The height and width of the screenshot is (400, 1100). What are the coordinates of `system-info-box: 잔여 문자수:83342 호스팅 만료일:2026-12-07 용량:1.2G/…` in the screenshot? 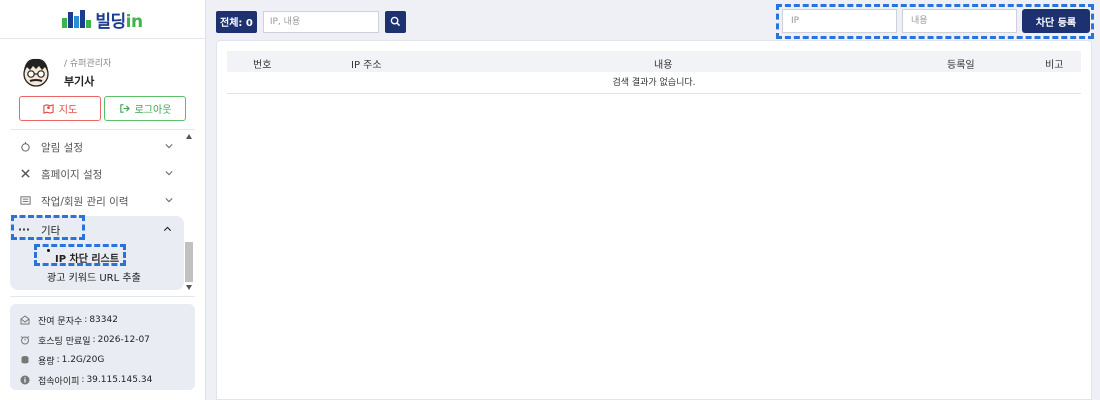 It's located at (102, 347).